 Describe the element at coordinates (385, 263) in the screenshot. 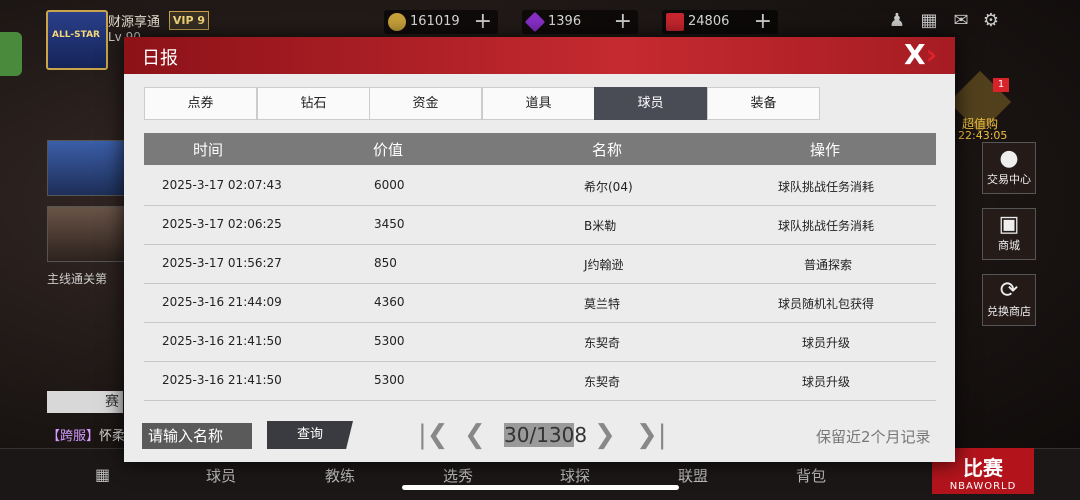

I see `row-value: 850` at that location.